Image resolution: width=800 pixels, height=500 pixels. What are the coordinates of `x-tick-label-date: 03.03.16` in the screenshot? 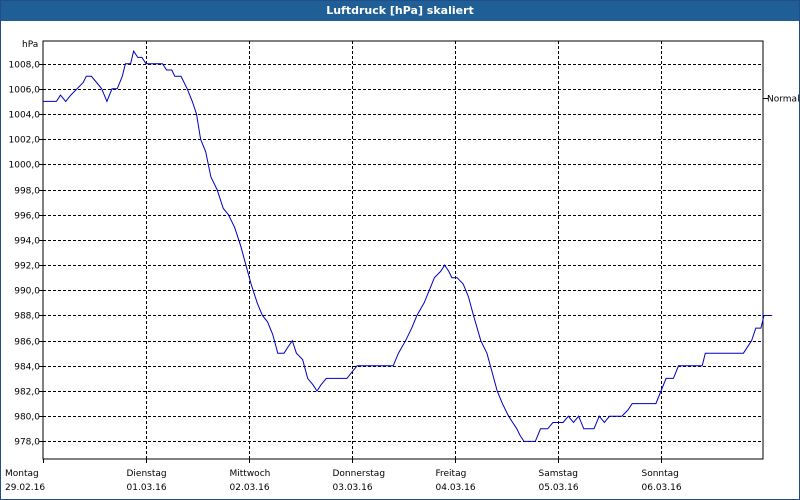 It's located at (353, 488).